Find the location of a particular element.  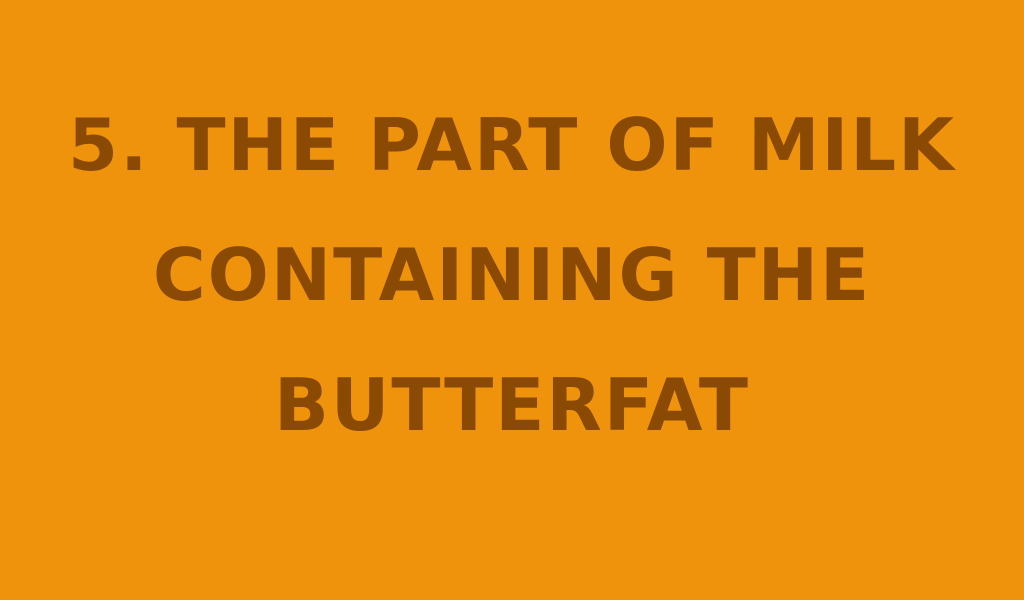

clue-line-2: CONTAINING THE is located at coordinates (512, 275).